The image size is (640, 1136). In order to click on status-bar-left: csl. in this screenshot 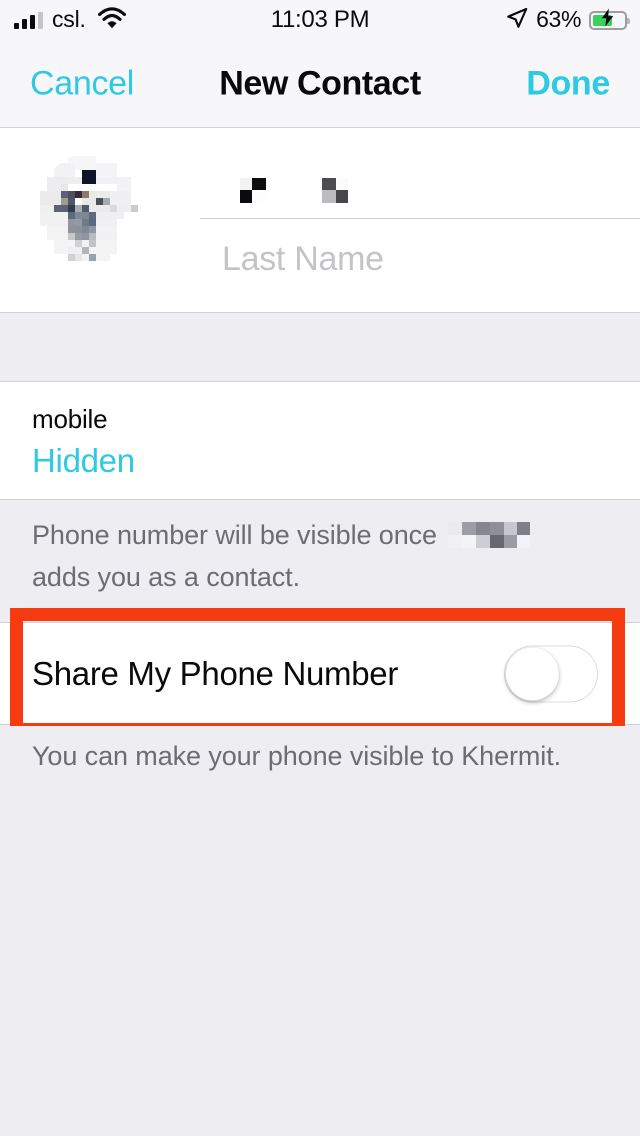, I will do `click(70, 20)`.